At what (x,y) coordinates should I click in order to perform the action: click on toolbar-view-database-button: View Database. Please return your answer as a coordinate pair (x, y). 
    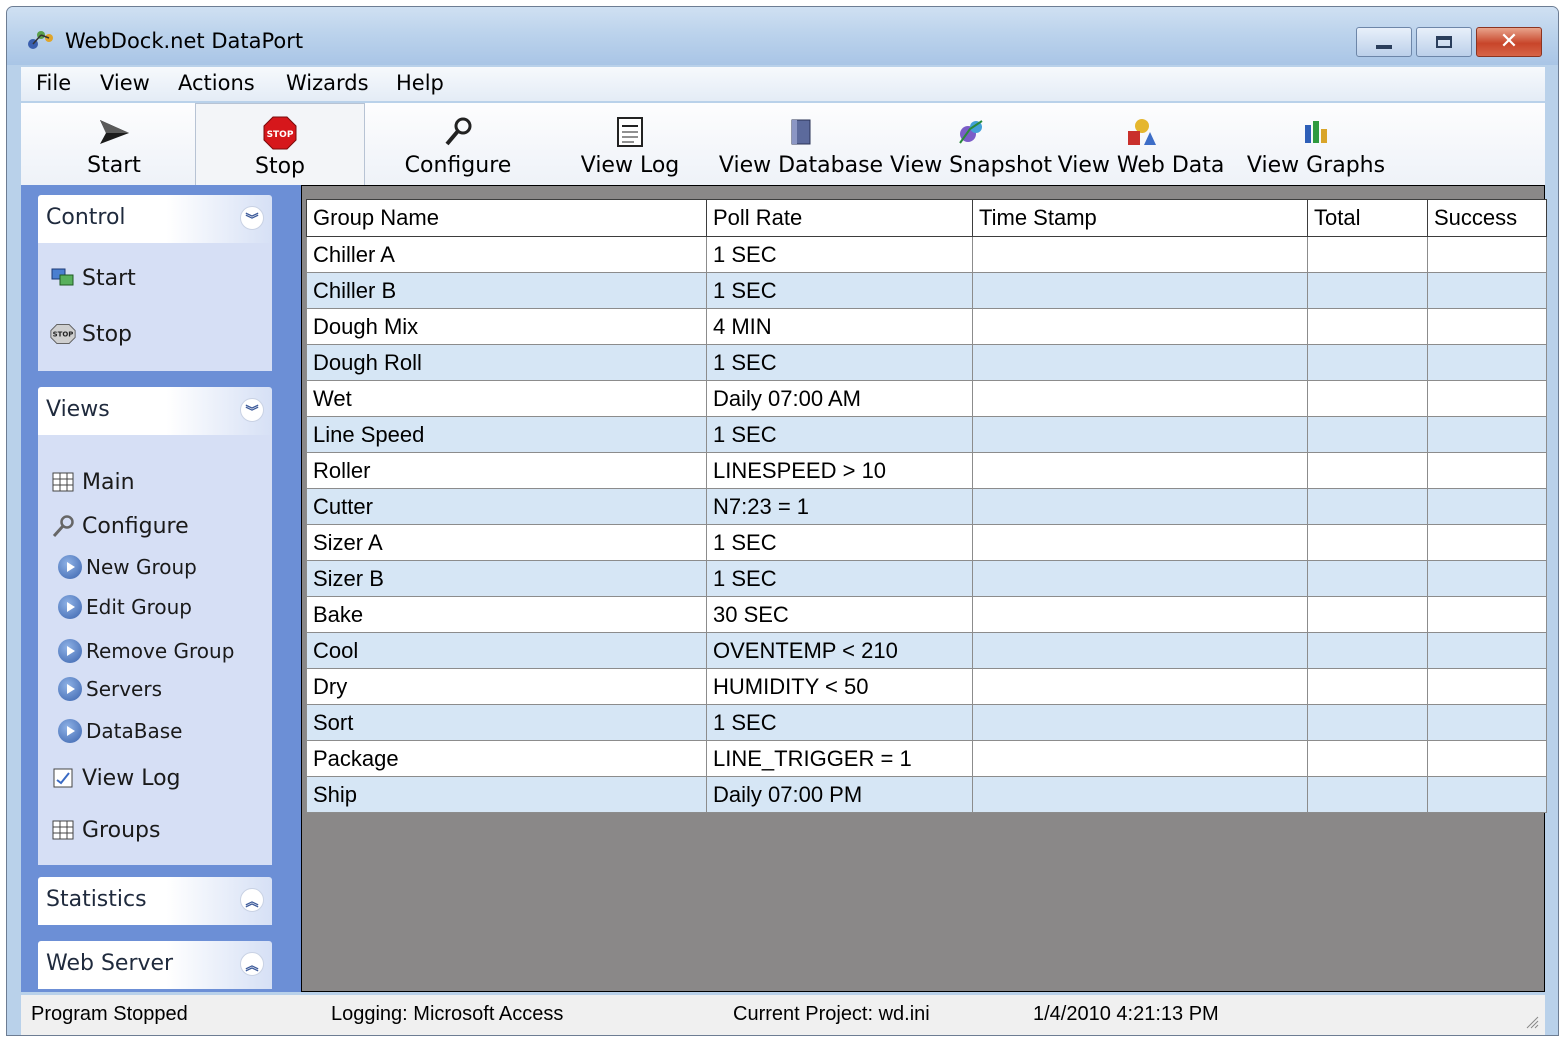
    Looking at the image, I should click on (801, 144).